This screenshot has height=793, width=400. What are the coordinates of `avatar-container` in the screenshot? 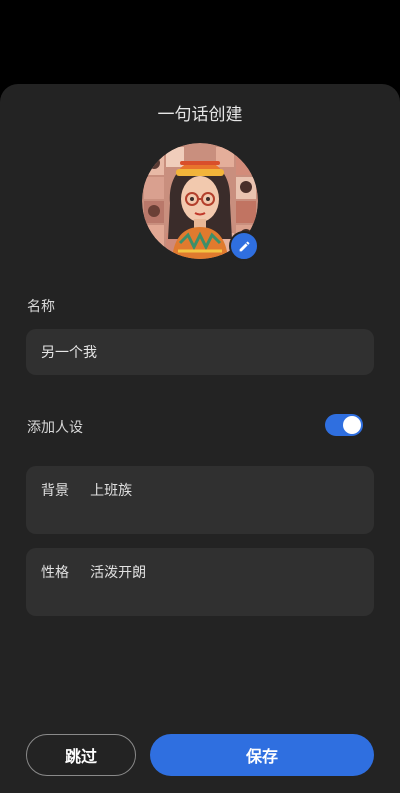 It's located at (200, 202).